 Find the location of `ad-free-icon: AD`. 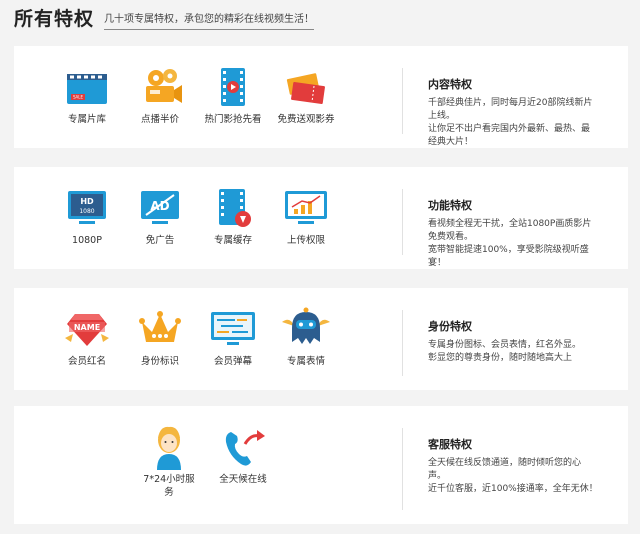

ad-free-icon: AD is located at coordinates (160, 207).